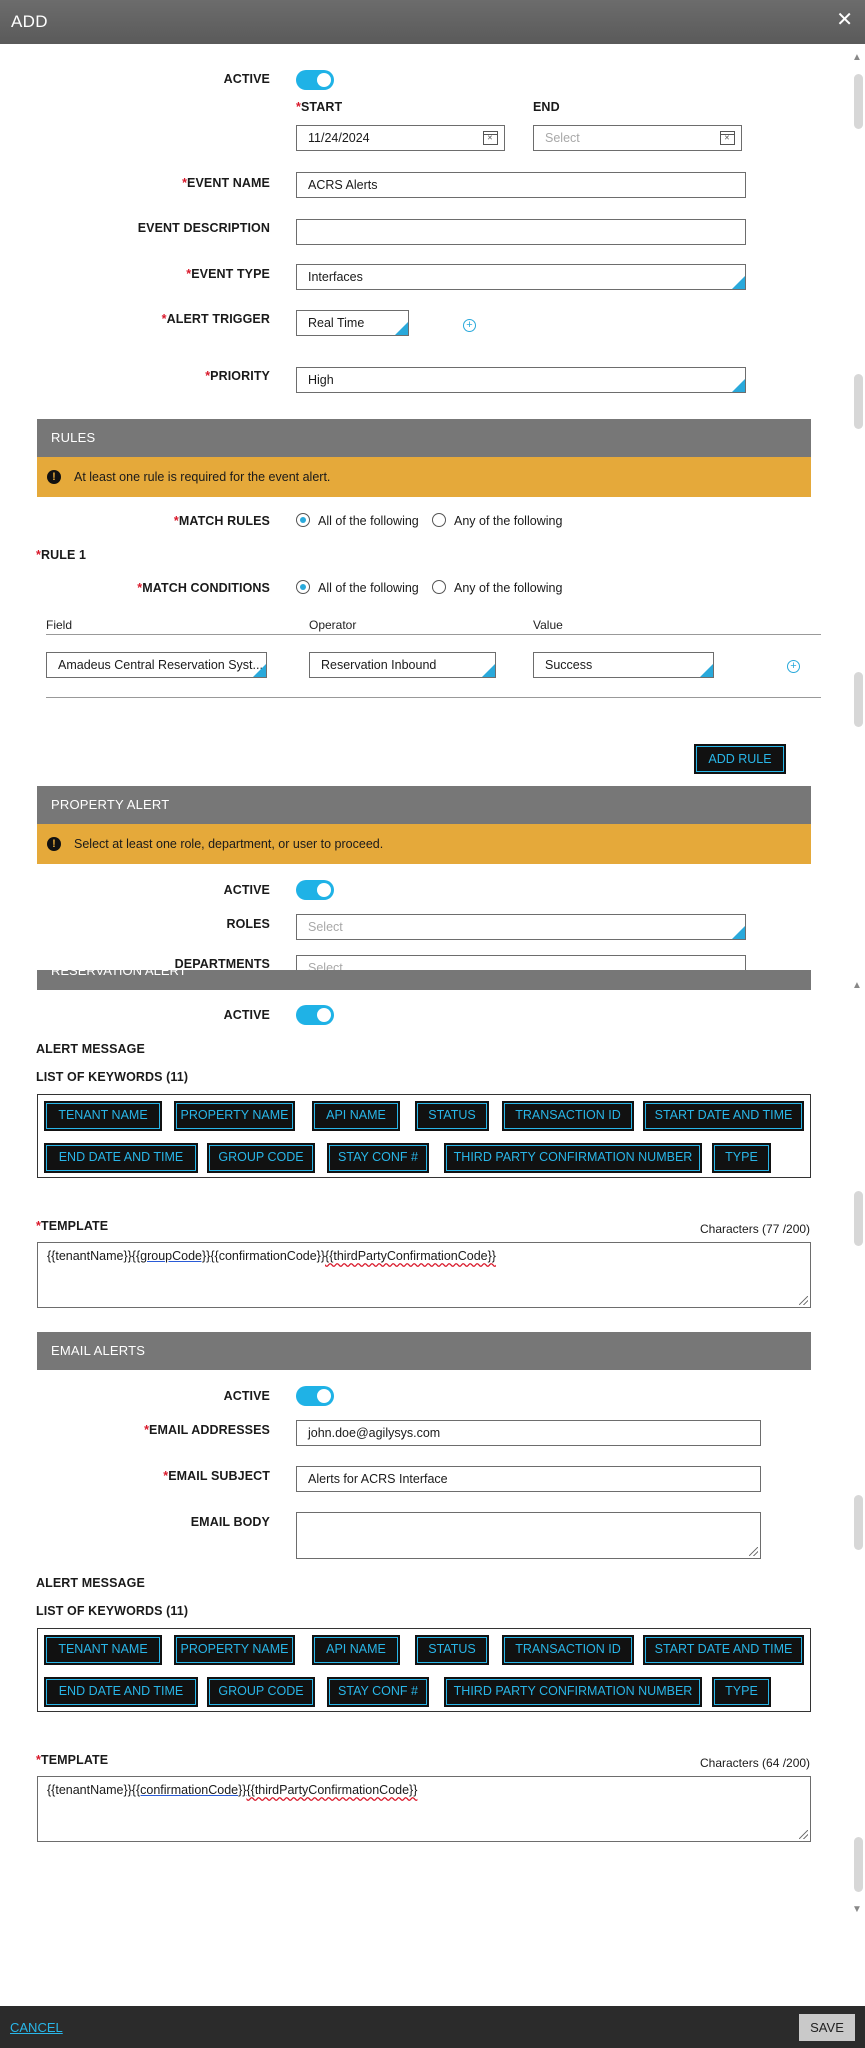  What do you see at coordinates (112, 1077) in the screenshot?
I see `reservation-keywords-label: LIST OF KEYWORDS (11)` at bounding box center [112, 1077].